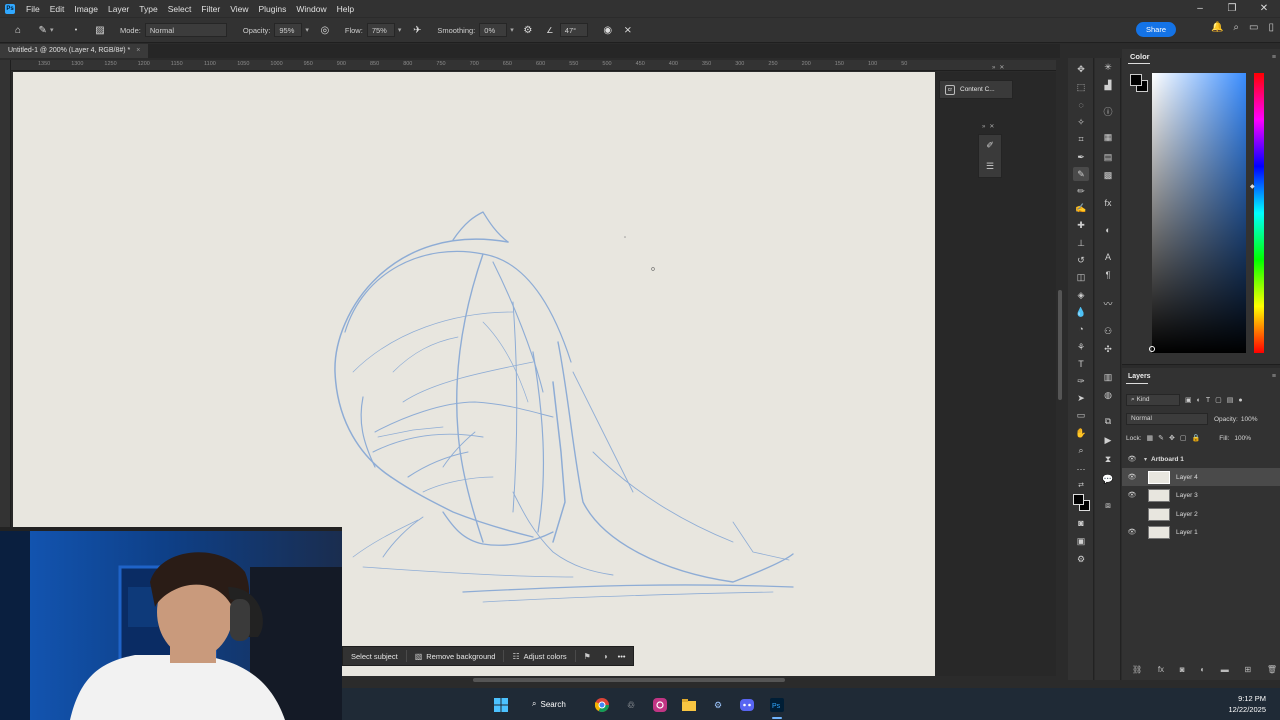 The width and height of the screenshot is (1280, 720). What do you see at coordinates (605, 656) in the screenshot?
I see `bar-settings-button: ◑` at bounding box center [605, 656].